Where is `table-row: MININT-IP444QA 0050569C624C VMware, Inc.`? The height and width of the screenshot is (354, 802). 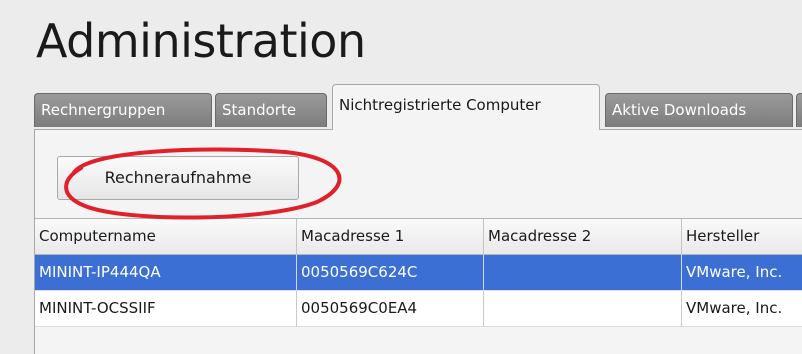
table-row: MININT-IP444QA 0050569C624C VMware, Inc. is located at coordinates (418, 273).